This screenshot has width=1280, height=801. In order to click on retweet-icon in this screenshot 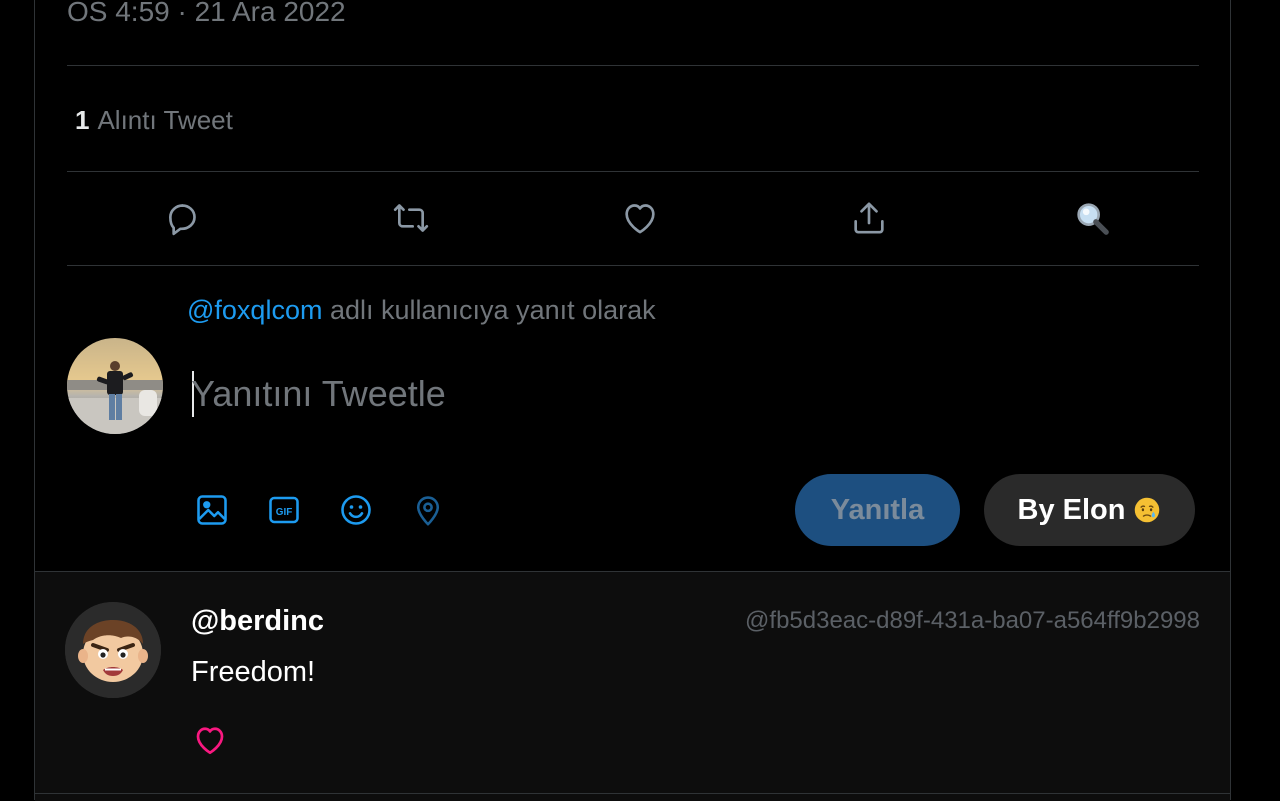, I will do `click(411, 218)`.